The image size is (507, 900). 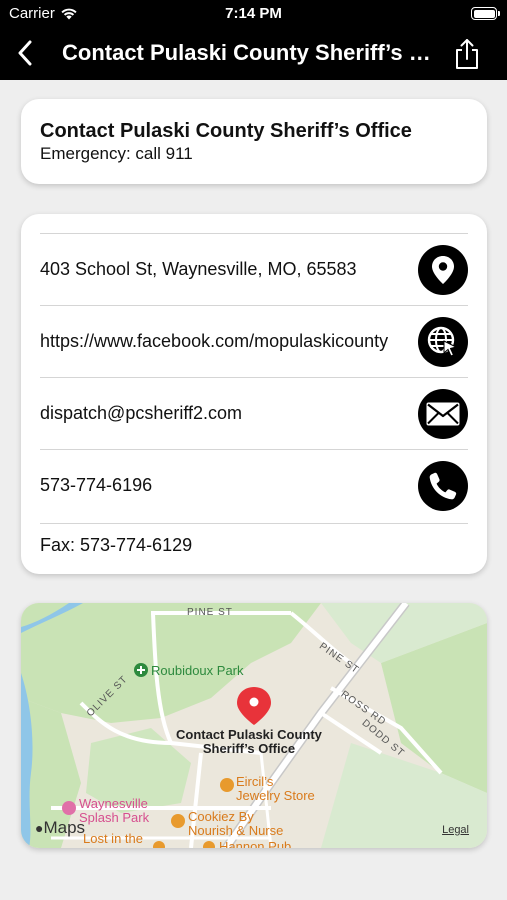 I want to click on poi-cutoff-1: Lost in the, so click(x=113, y=838).